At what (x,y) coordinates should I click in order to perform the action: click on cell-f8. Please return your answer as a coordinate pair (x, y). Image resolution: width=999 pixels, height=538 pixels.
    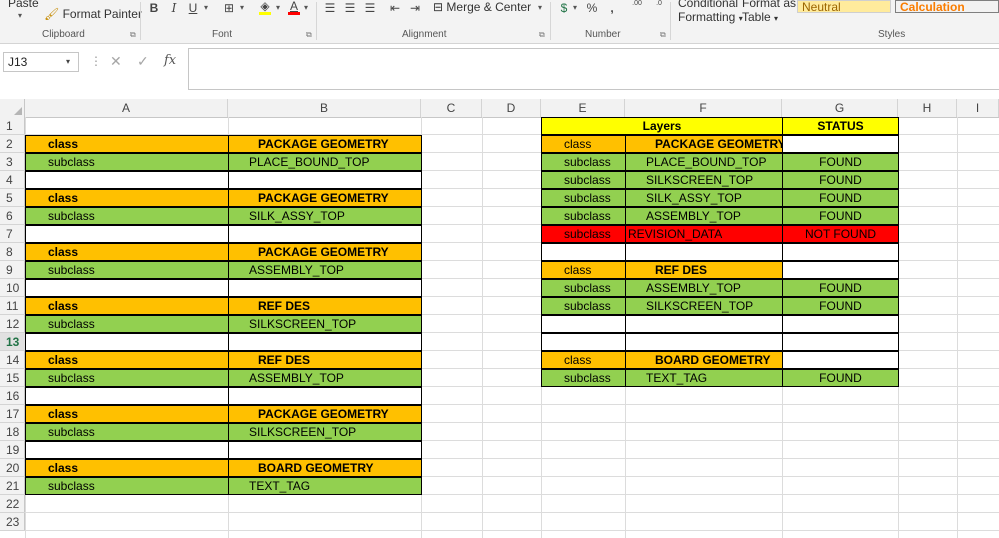
    Looking at the image, I should click on (704, 252).